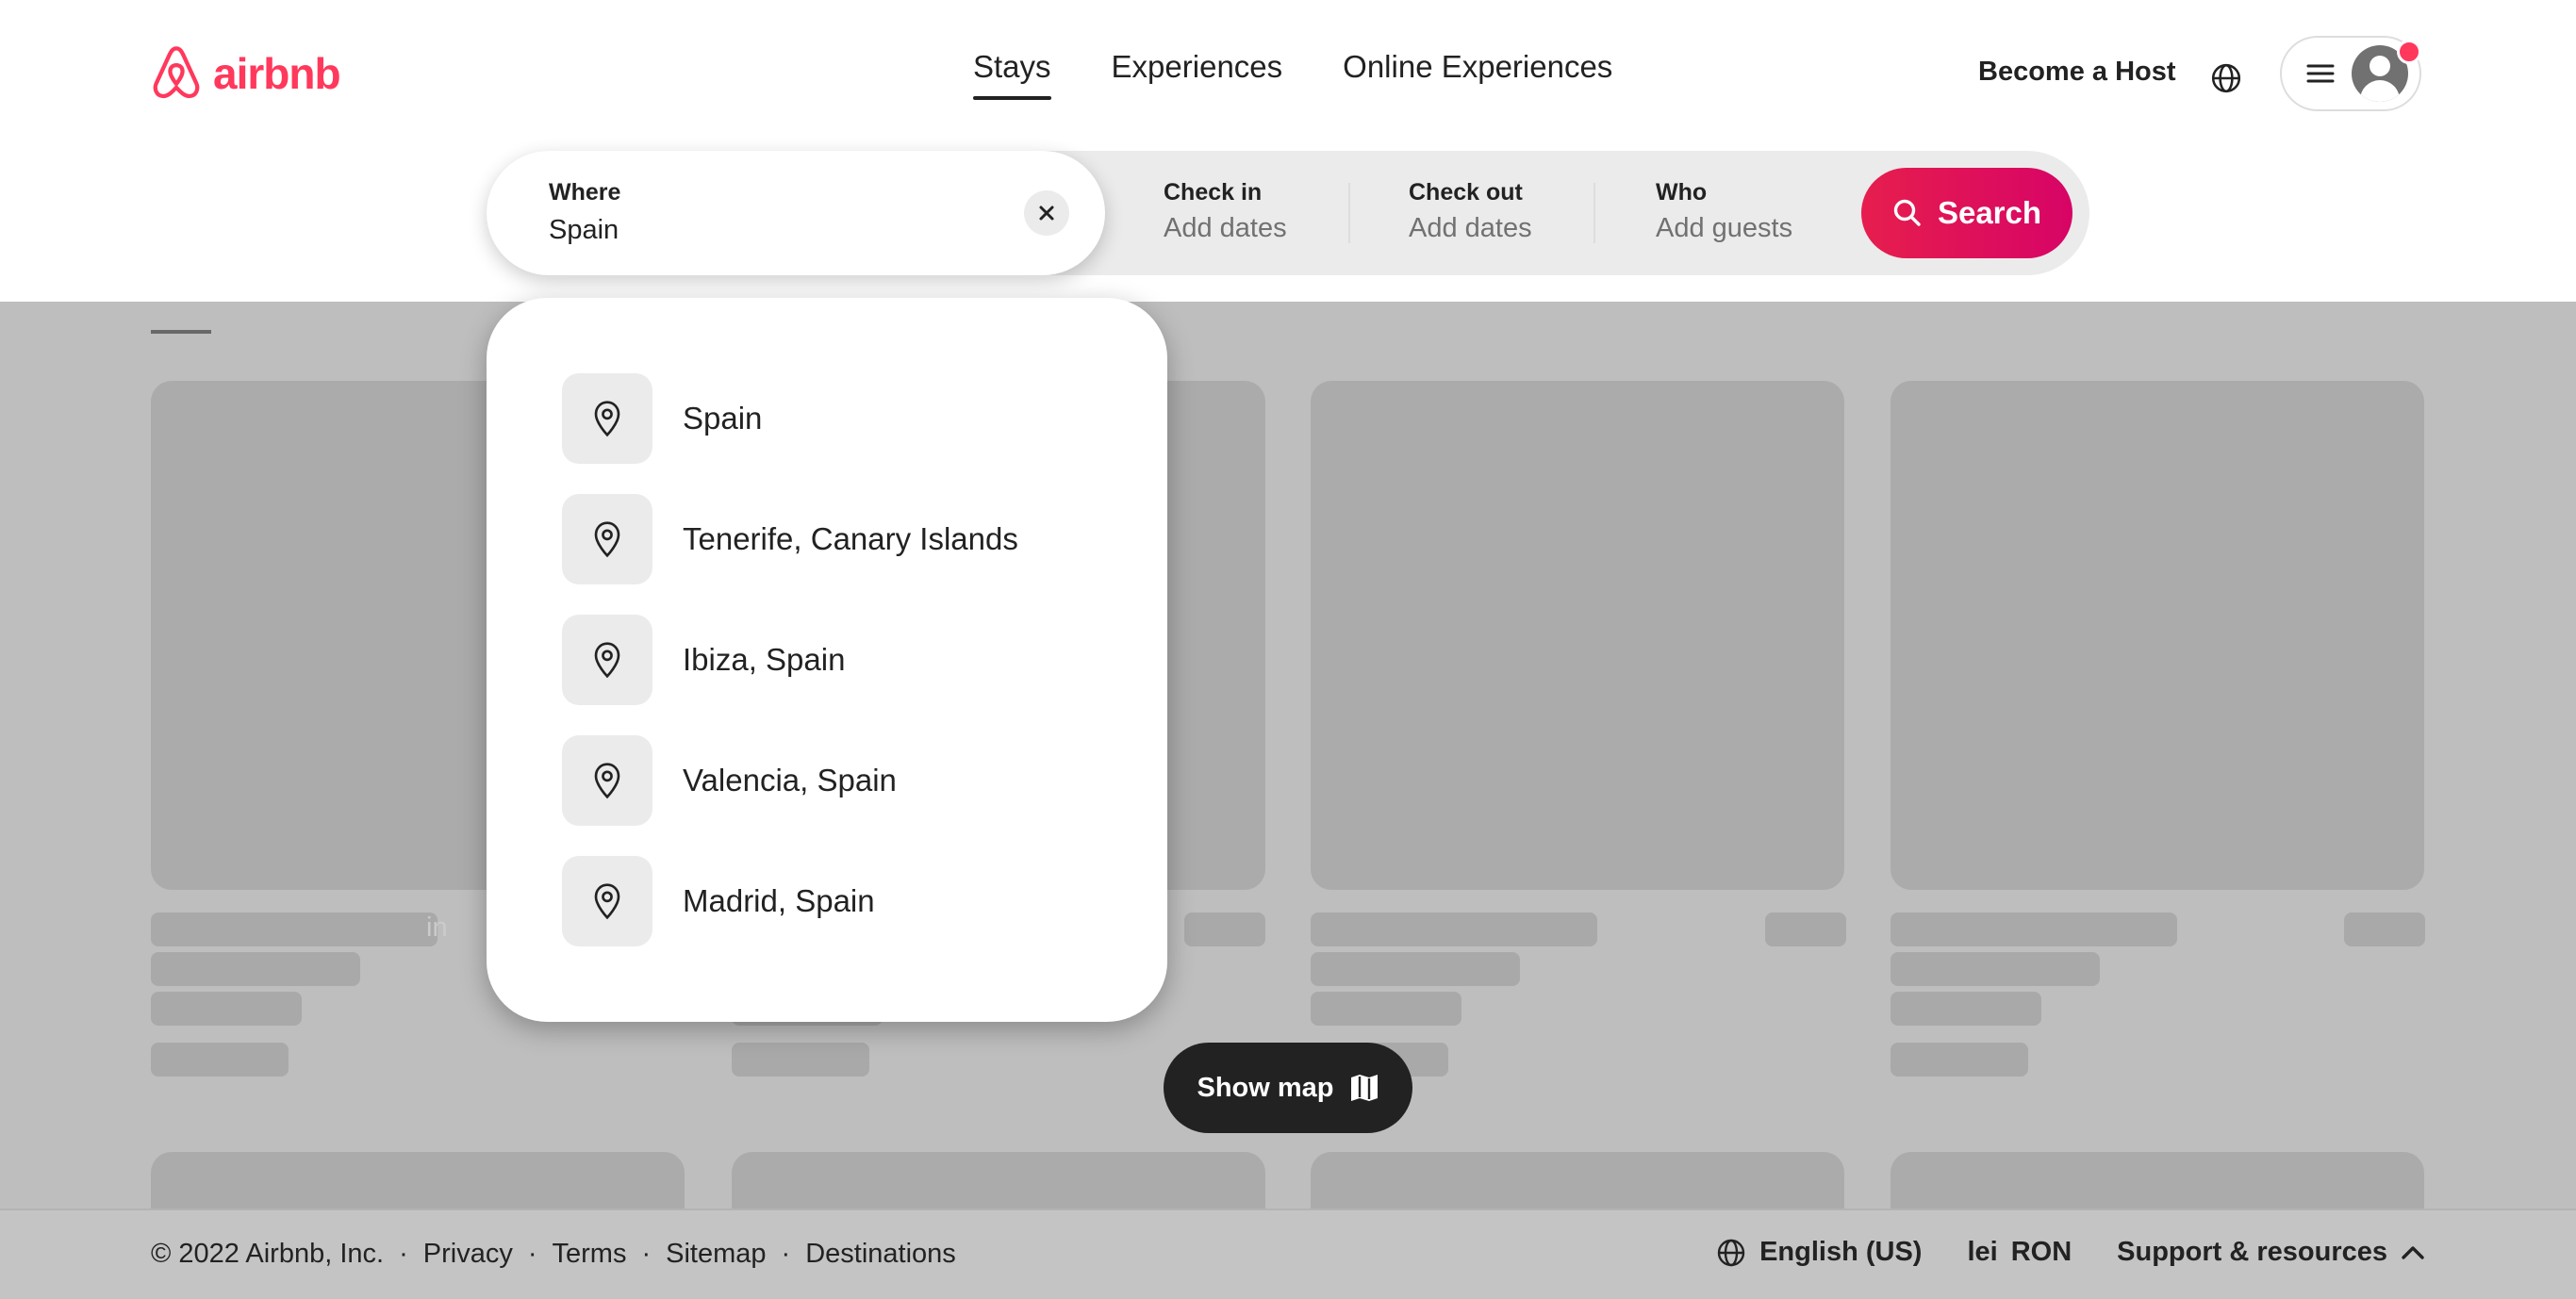  I want to click on nav-experiences: Experiences, so click(1197, 74).